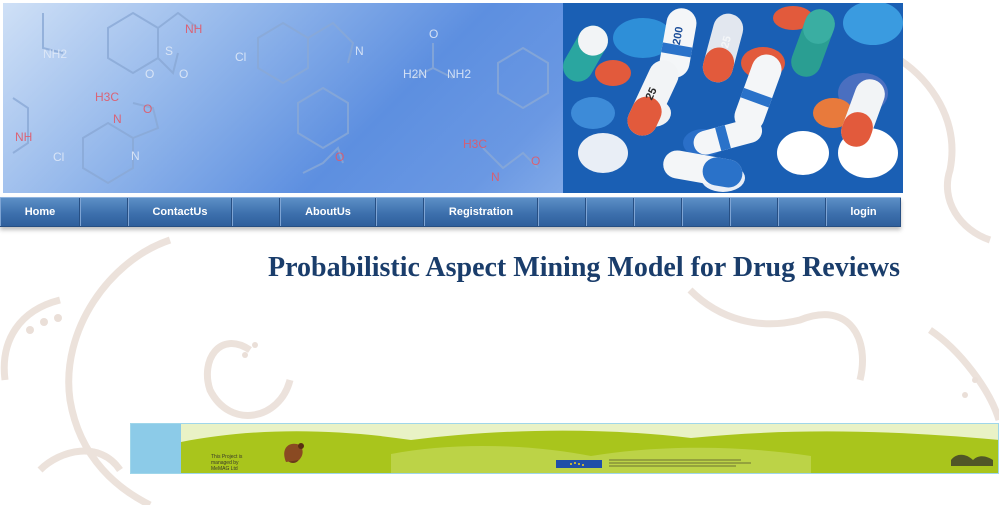 This screenshot has height=505, width=999. Describe the element at coordinates (415, 74) in the screenshot. I see `chem-label: H2N` at that location.